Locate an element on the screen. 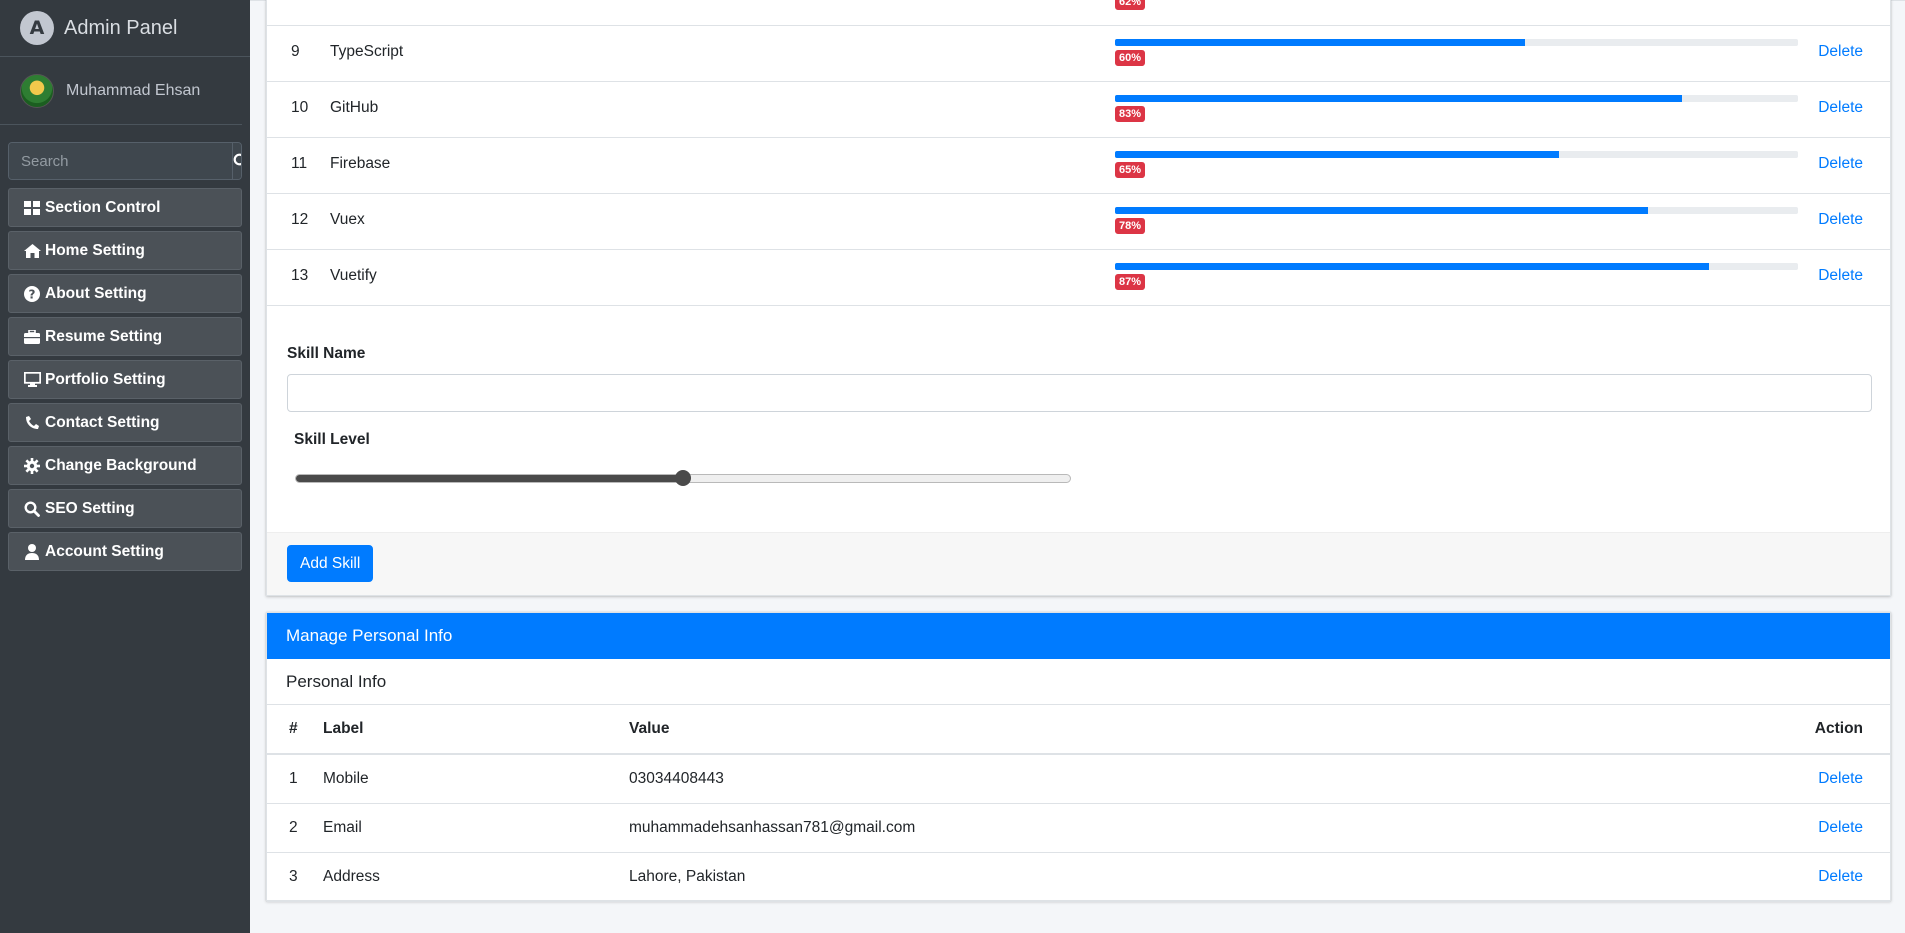 Image resolution: width=1905 pixels, height=933 pixels. sidebar-item-label: Change Background is located at coordinates (121, 465).